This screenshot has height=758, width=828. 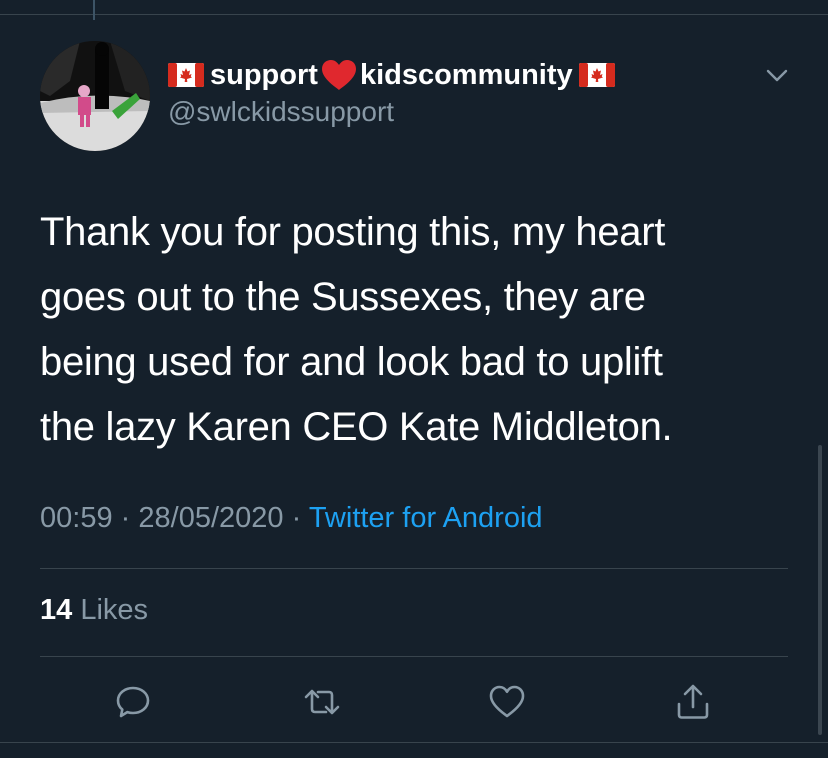 I want to click on retweet-icon, so click(x=322, y=702).